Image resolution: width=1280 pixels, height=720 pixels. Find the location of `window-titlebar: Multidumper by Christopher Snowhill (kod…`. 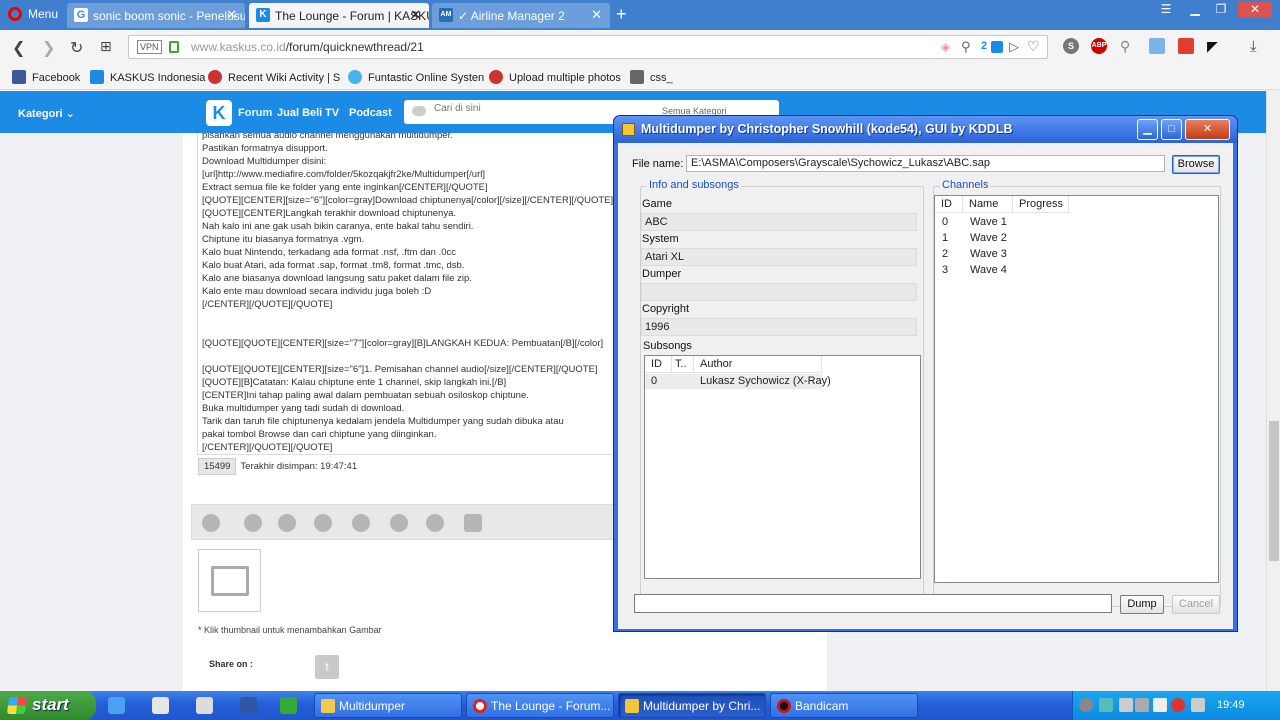

window-titlebar: Multidumper by Christopher Snowhill (kod… is located at coordinates (925, 129).